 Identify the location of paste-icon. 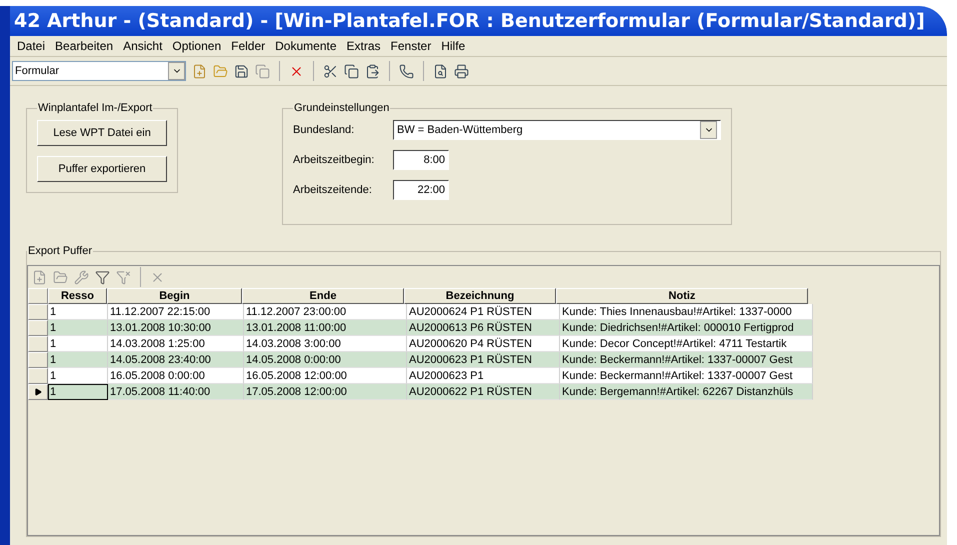
(372, 71).